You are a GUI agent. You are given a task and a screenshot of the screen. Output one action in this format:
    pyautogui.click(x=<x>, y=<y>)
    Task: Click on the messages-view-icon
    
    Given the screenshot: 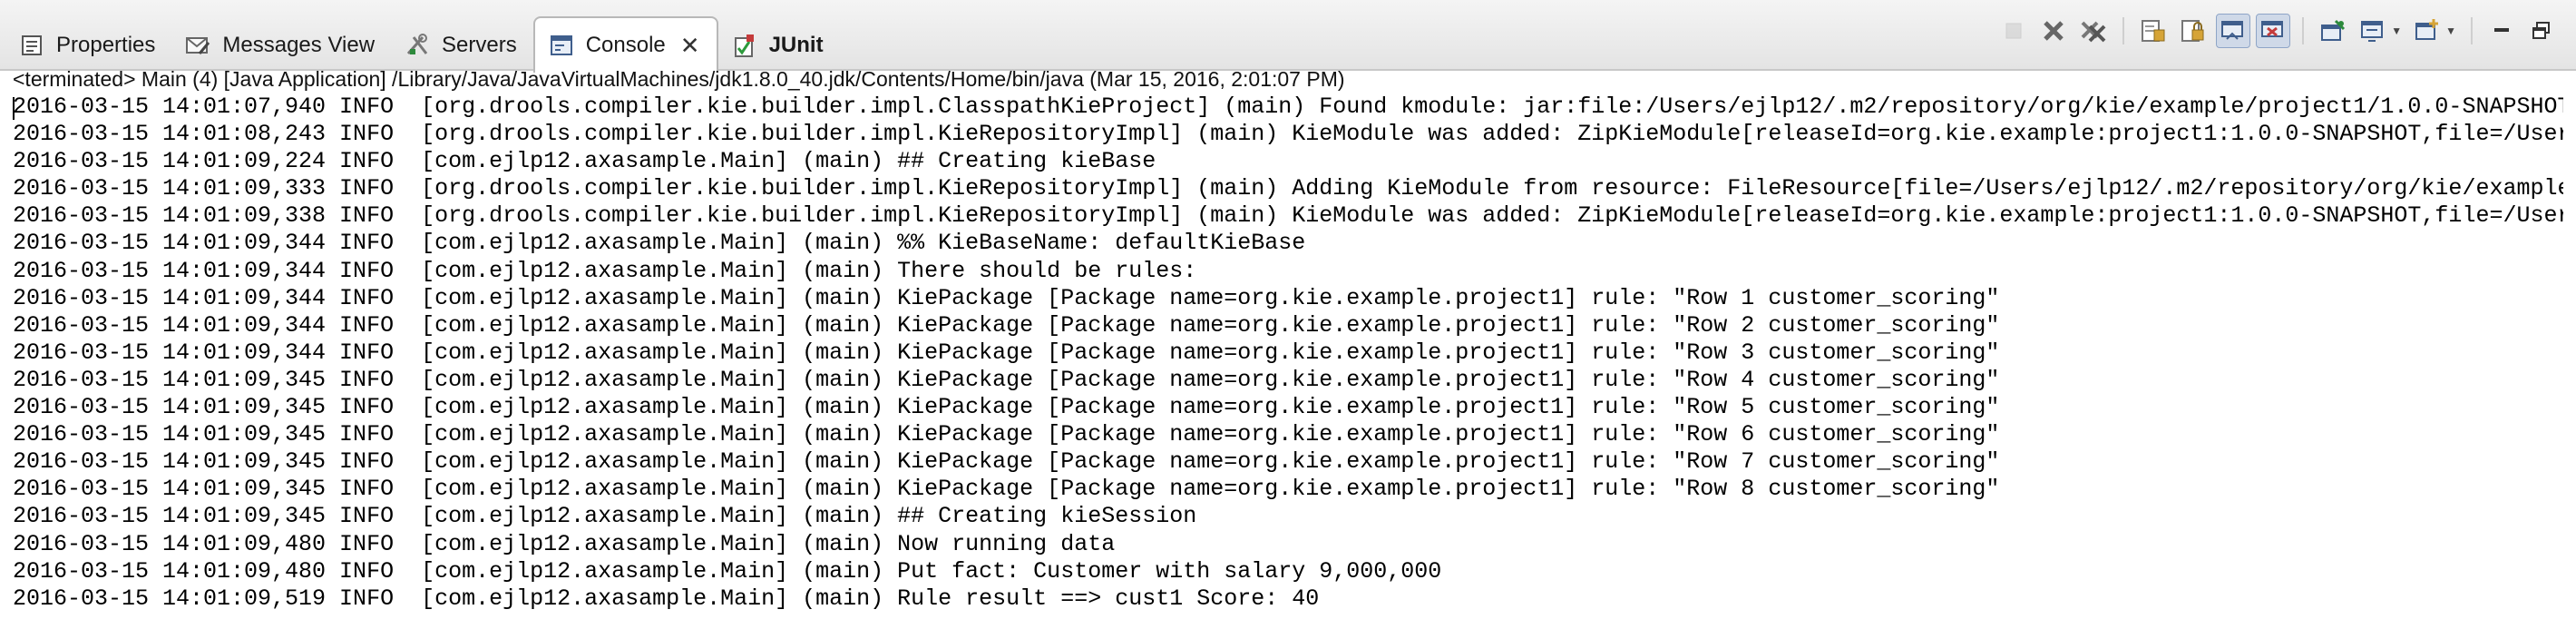 What is the action you would take?
    pyautogui.click(x=197, y=45)
    